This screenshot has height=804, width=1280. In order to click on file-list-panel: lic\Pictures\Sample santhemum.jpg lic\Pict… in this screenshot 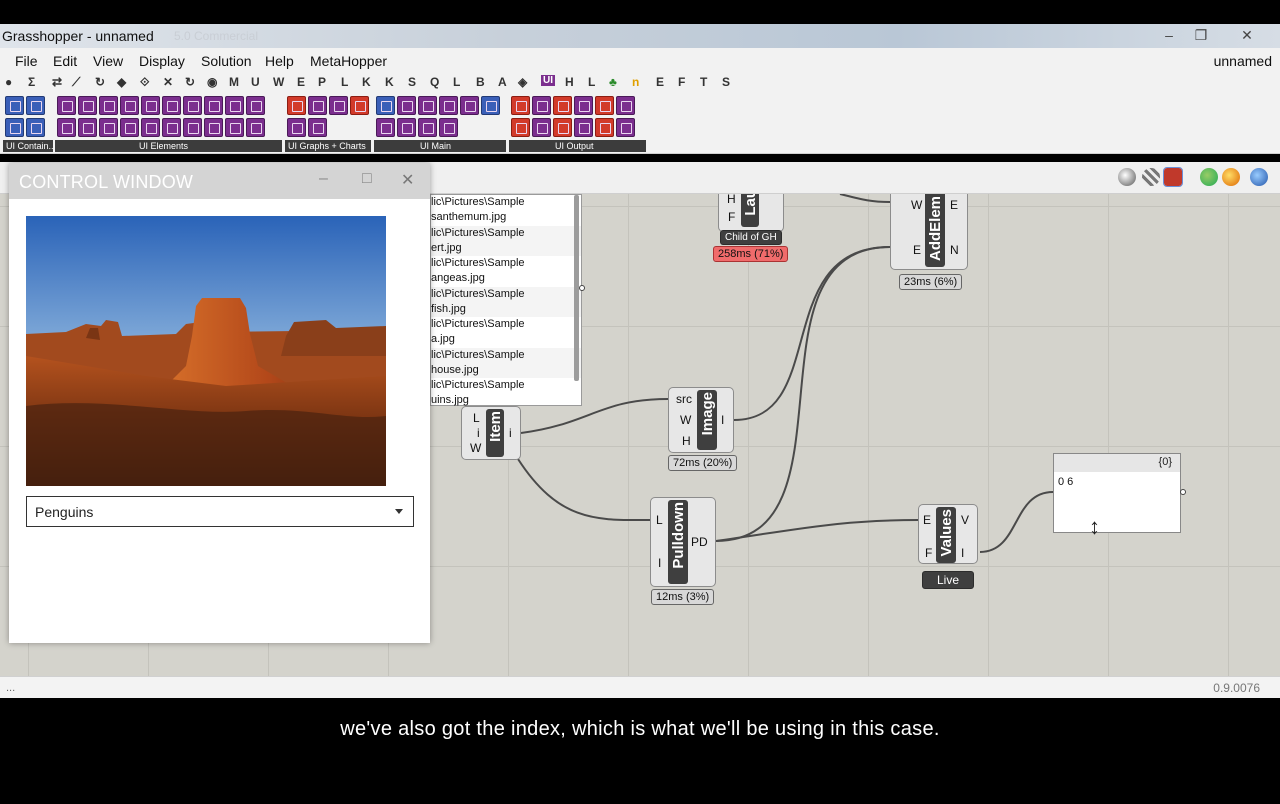, I will do `click(506, 300)`.